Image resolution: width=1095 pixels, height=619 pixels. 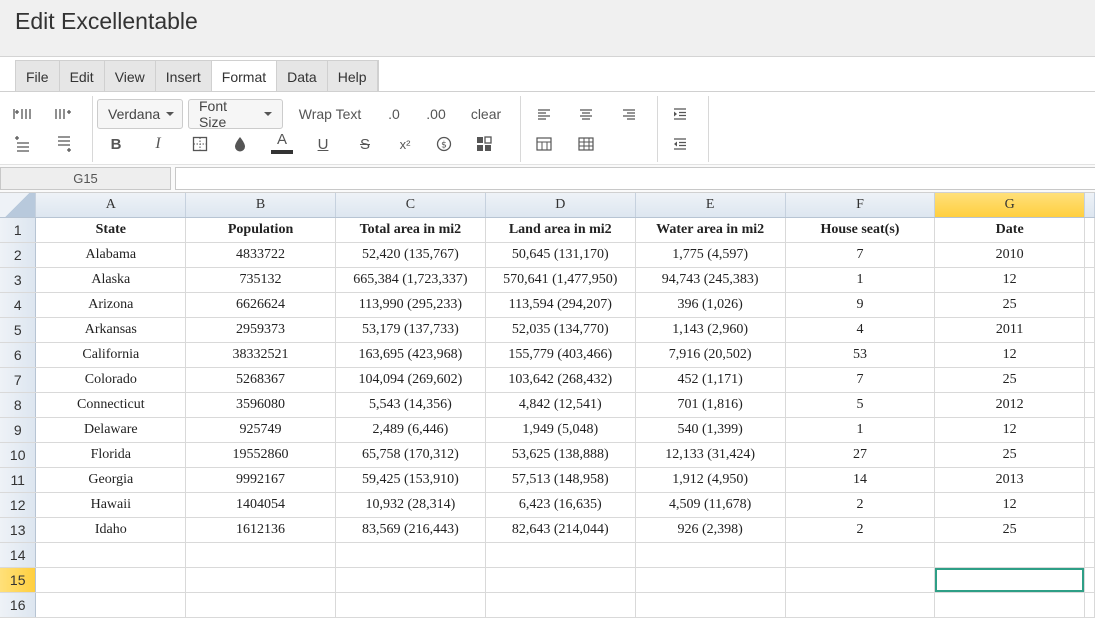 What do you see at coordinates (710, 205) in the screenshot?
I see `column-header-e: E` at bounding box center [710, 205].